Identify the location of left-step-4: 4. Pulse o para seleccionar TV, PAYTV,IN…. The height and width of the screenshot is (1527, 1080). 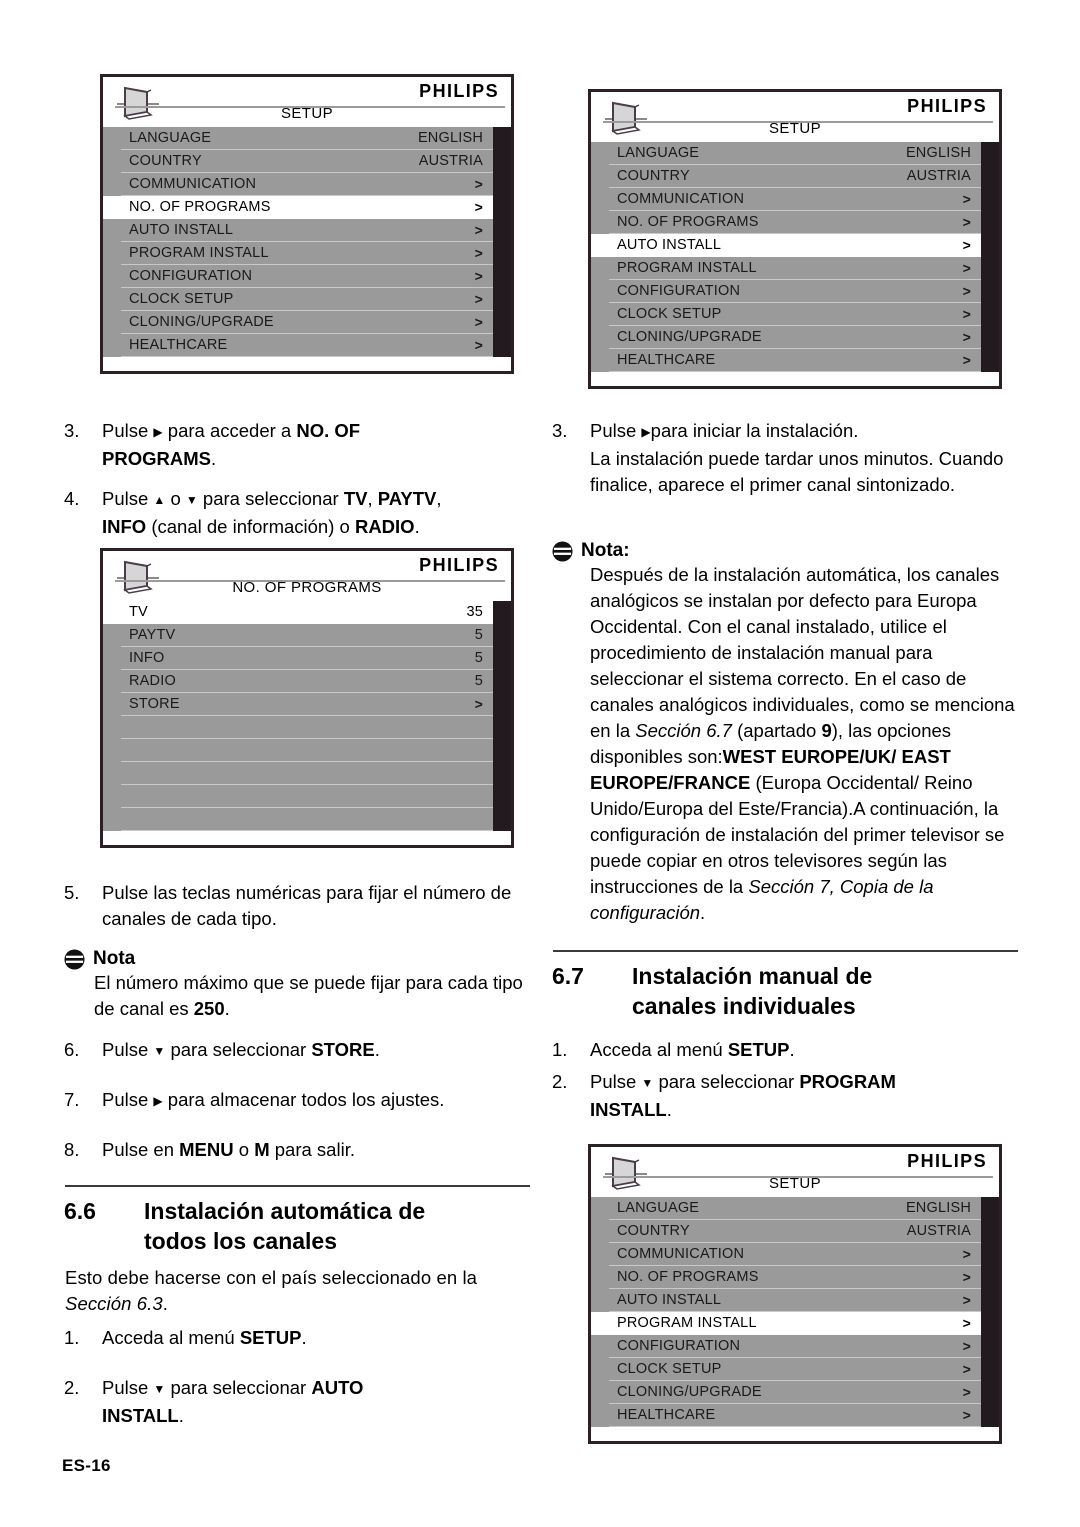
(316, 513).